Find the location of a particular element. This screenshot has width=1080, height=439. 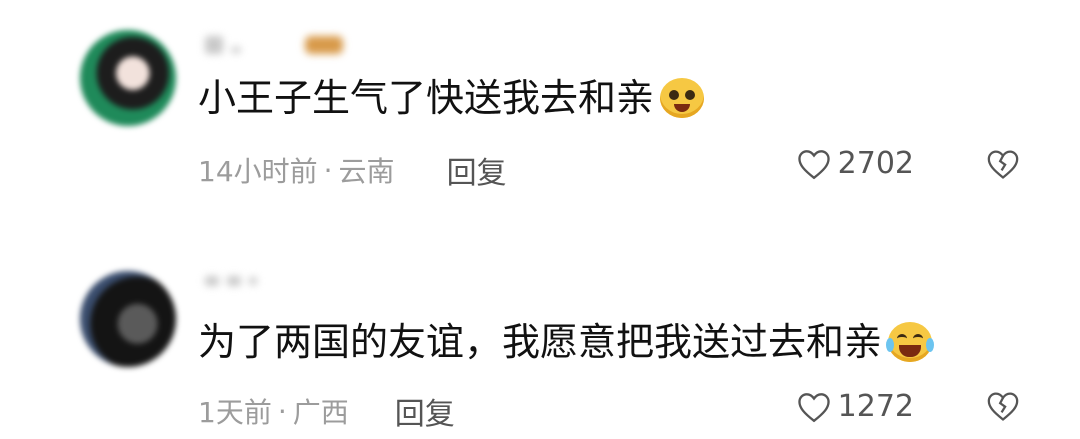

comment-text-row: 为了两国的友谊，我愿意把我送过去和亲 is located at coordinates (566, 342).